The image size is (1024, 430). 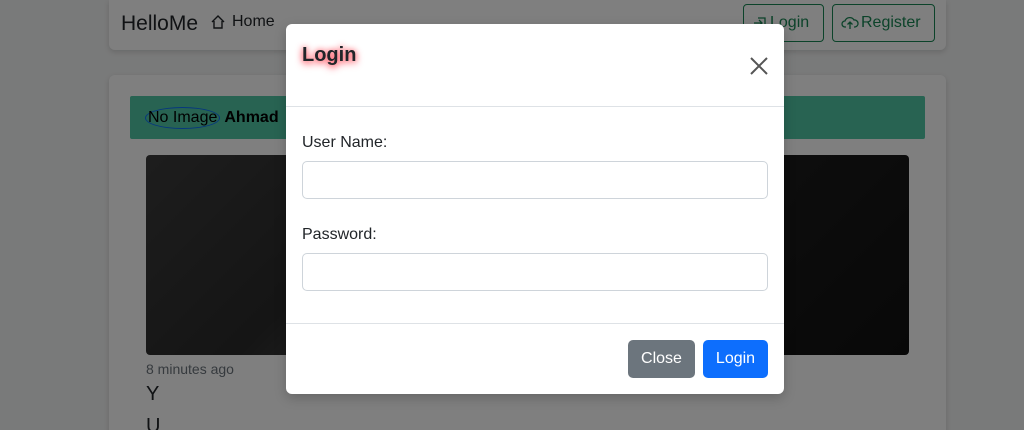 What do you see at coordinates (759, 66) in the screenshot?
I see `close-icon` at bounding box center [759, 66].